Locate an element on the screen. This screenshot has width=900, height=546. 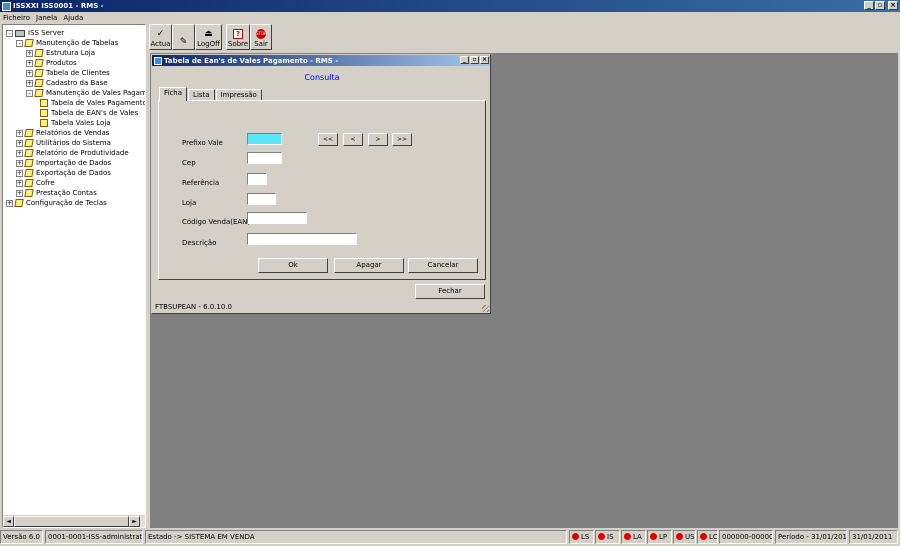
indicator-lp: LP is located at coordinates (659, 537).